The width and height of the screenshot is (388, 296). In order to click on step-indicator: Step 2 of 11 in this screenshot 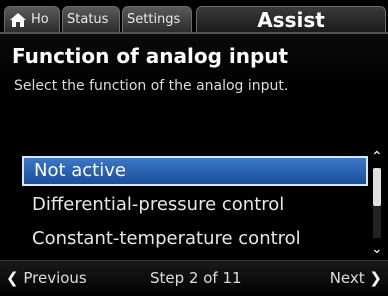, I will do `click(196, 278)`.